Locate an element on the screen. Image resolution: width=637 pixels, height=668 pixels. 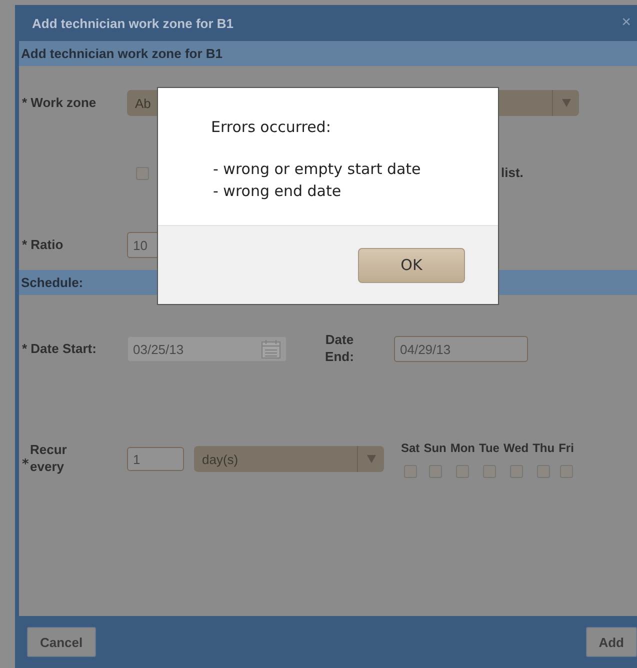
ok-button: OK is located at coordinates (411, 265).